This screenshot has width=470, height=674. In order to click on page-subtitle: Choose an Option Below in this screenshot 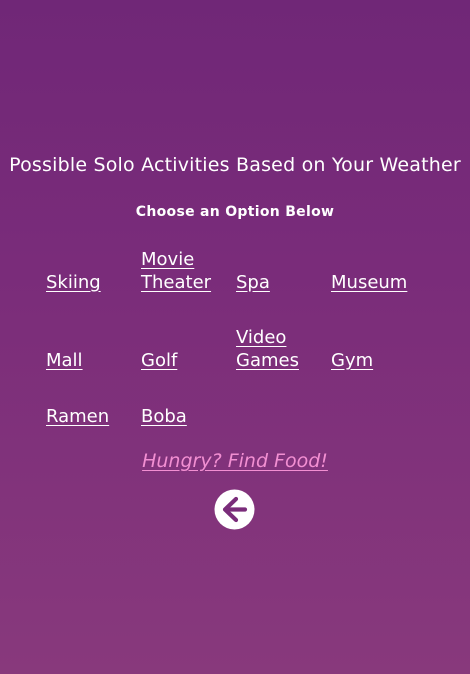, I will do `click(235, 212)`.